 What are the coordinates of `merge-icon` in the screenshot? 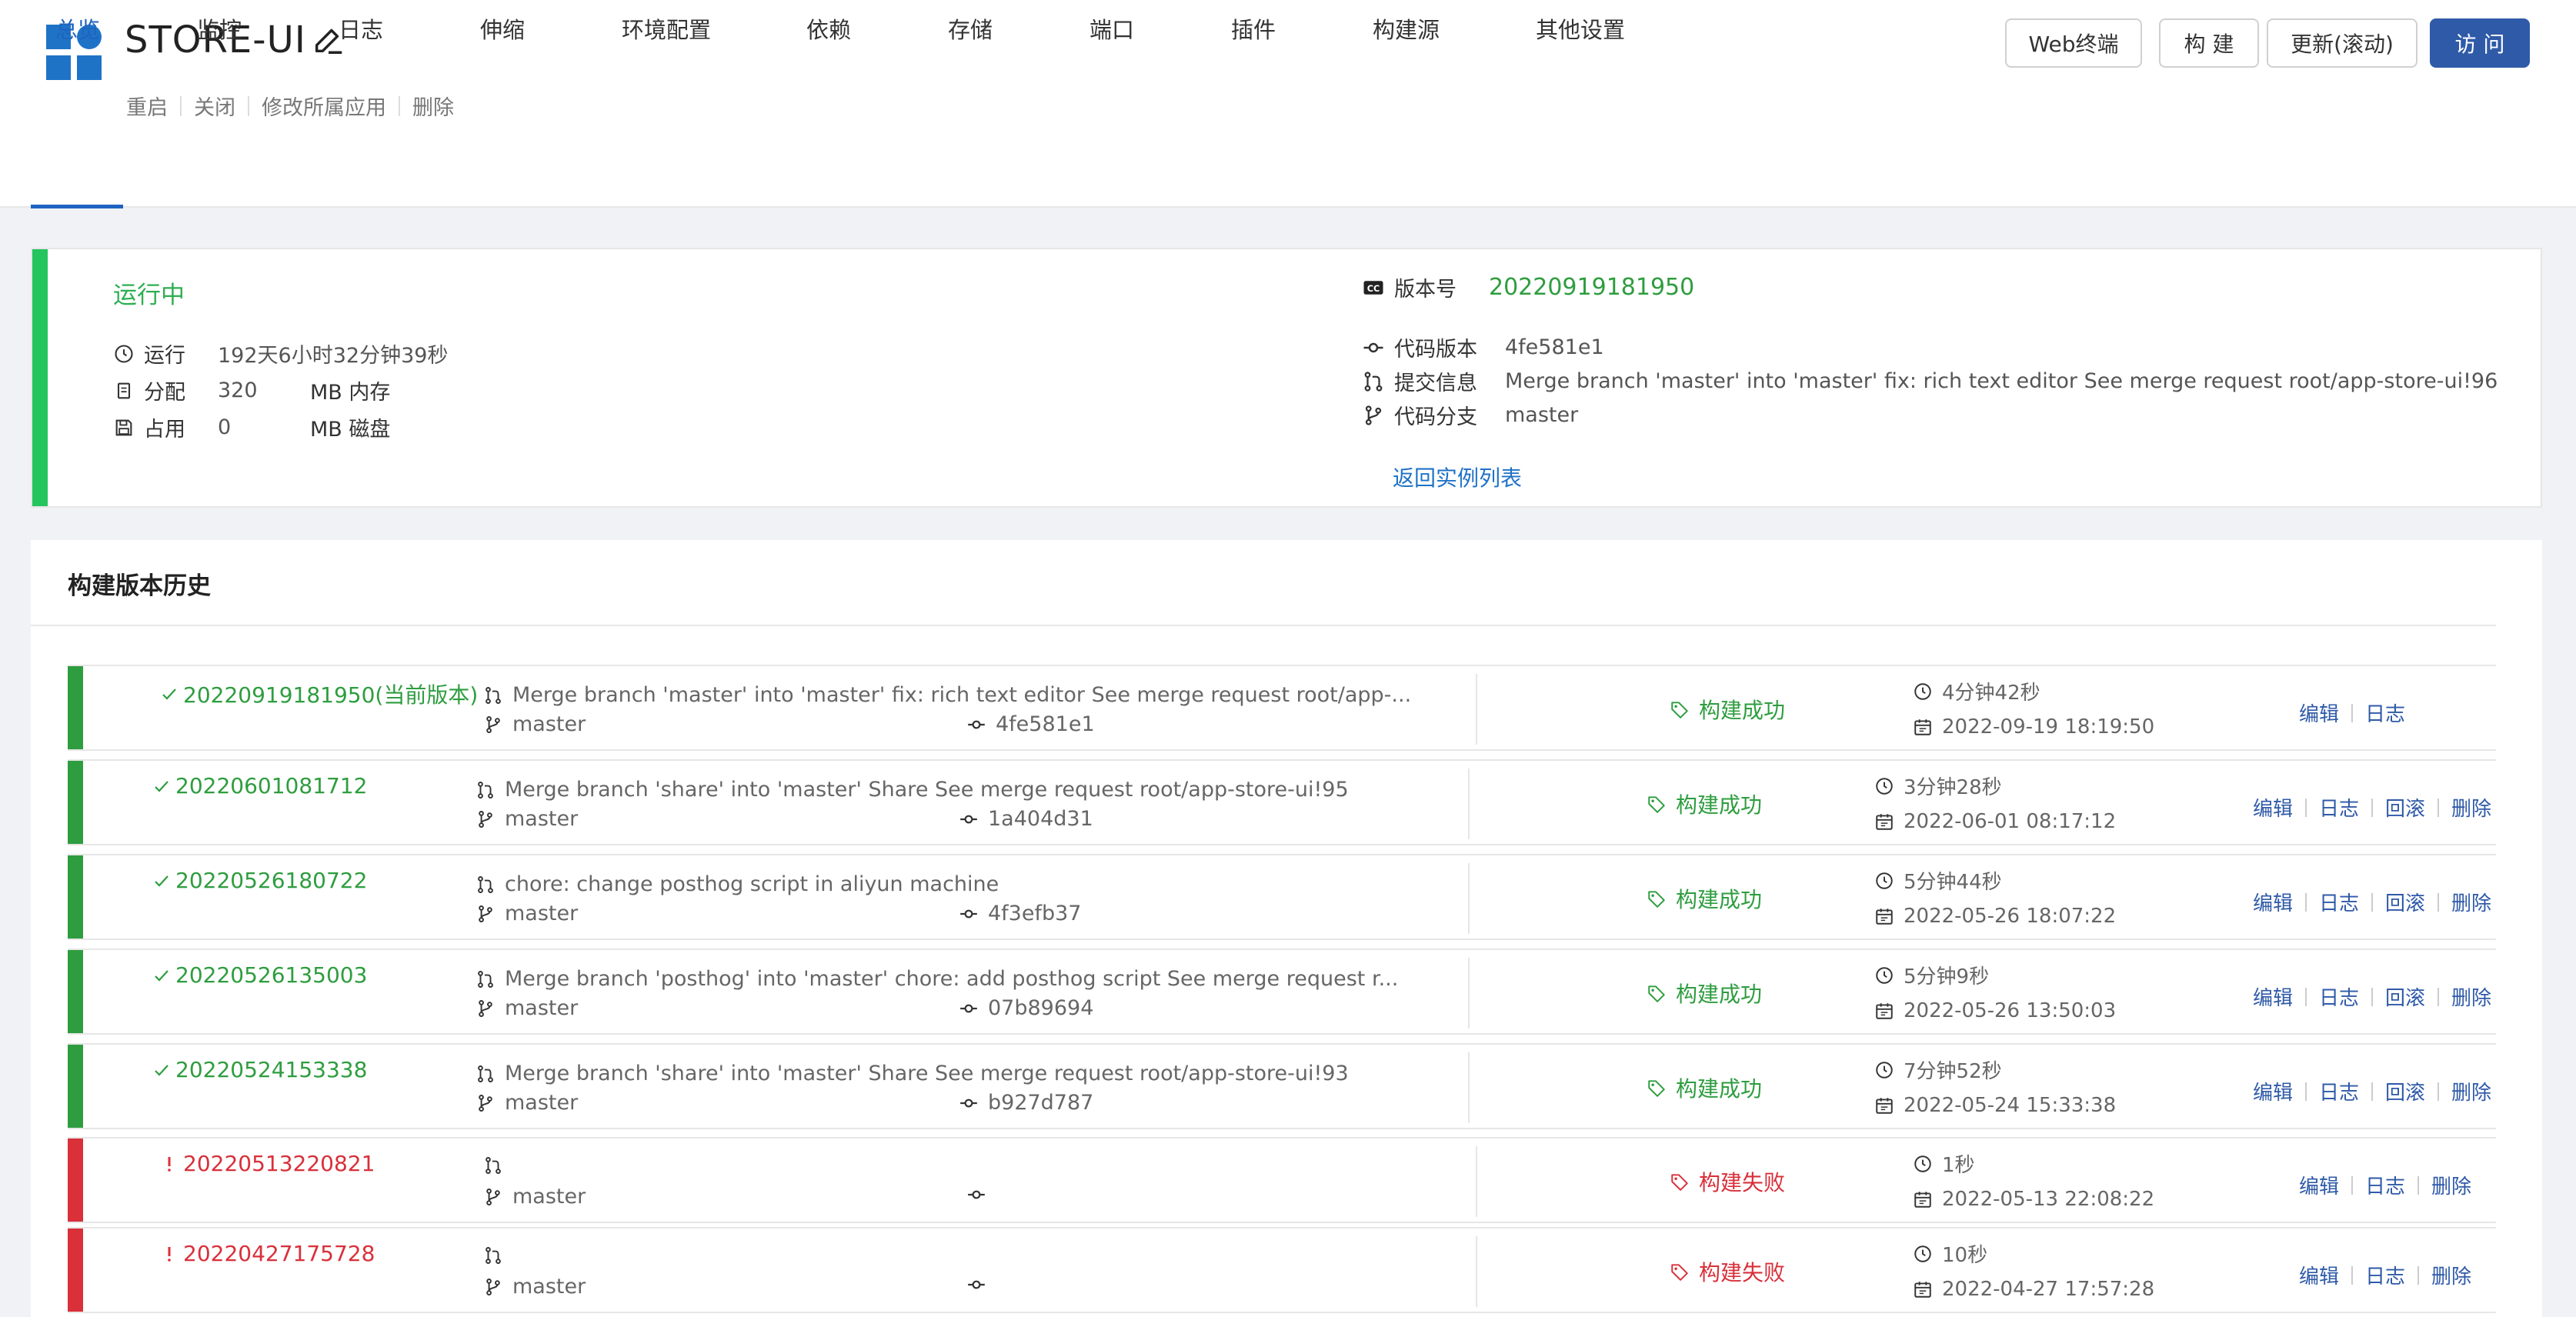 It's located at (494, 1255).